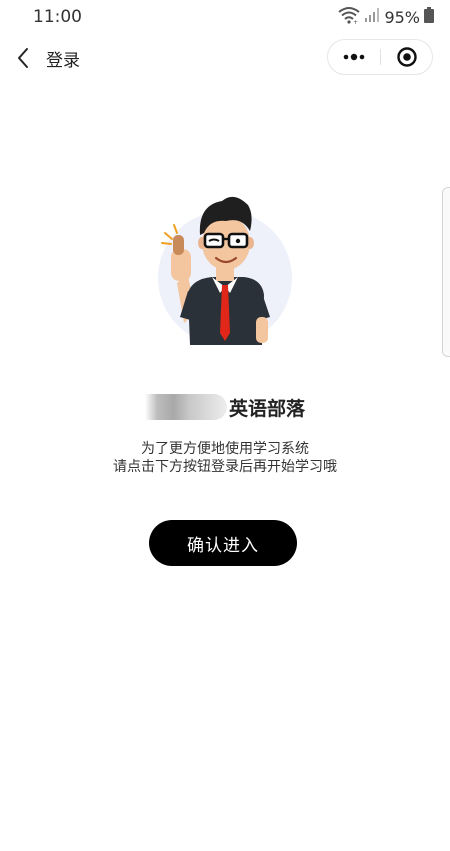 This screenshot has height=851, width=450. Describe the element at coordinates (225, 467) in the screenshot. I see `description-line-2: 请点击下方按钮登录后再开始学习哦` at that location.